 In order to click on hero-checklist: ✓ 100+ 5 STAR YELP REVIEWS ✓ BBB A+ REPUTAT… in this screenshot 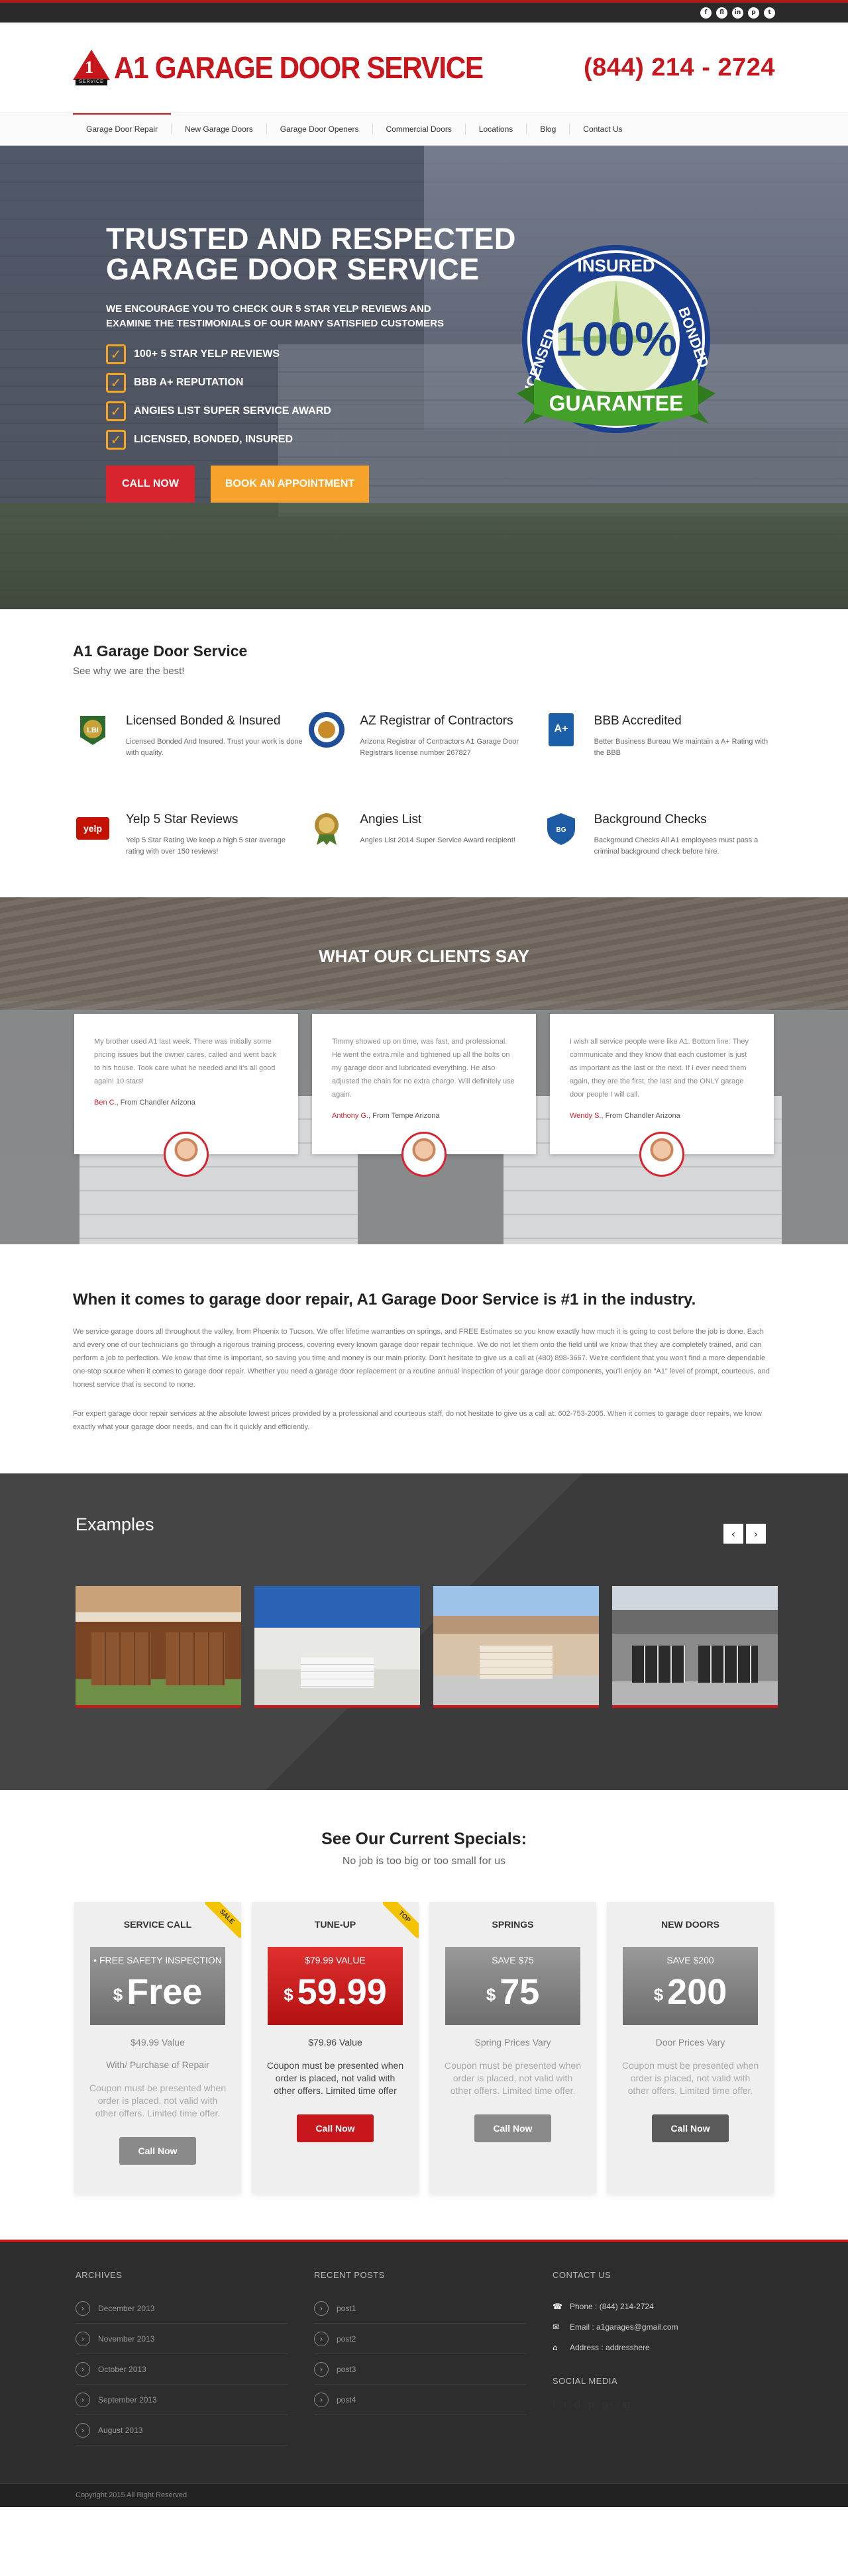, I will do `click(338, 397)`.